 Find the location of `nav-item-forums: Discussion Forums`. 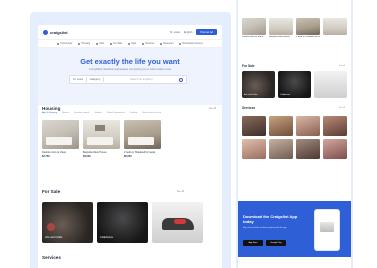

nav-item-forums: Discussion Forums is located at coordinates (191, 43).